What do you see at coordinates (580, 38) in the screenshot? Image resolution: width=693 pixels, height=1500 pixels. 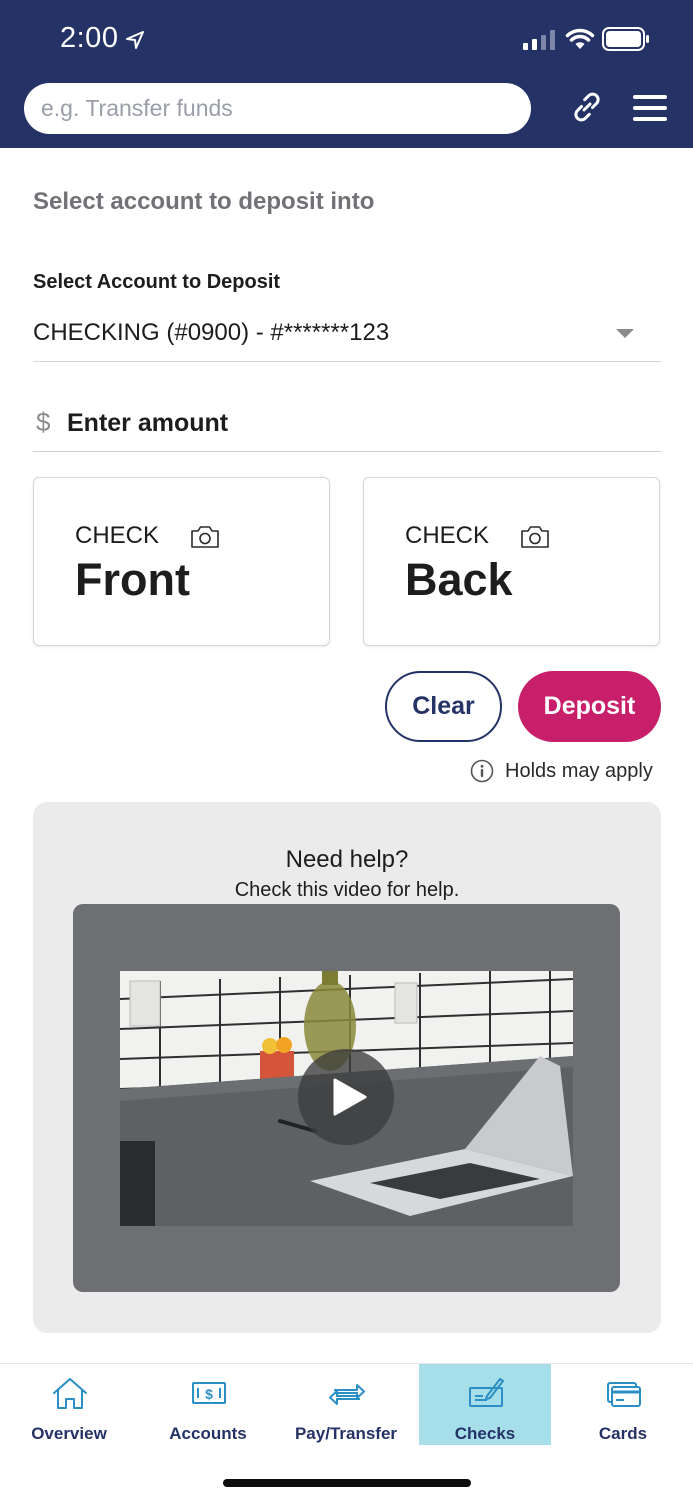 I see `wifi-icon` at bounding box center [580, 38].